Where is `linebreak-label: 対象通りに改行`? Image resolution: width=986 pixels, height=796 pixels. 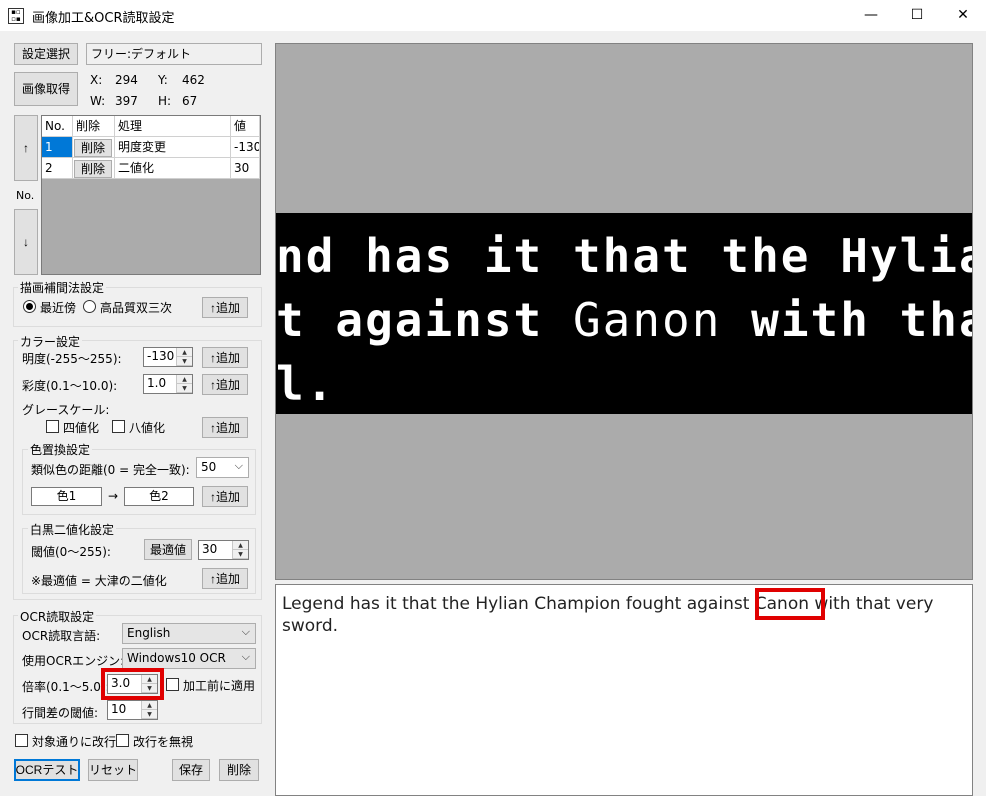
linebreak-label: 対象通りに改行 is located at coordinates (74, 741).